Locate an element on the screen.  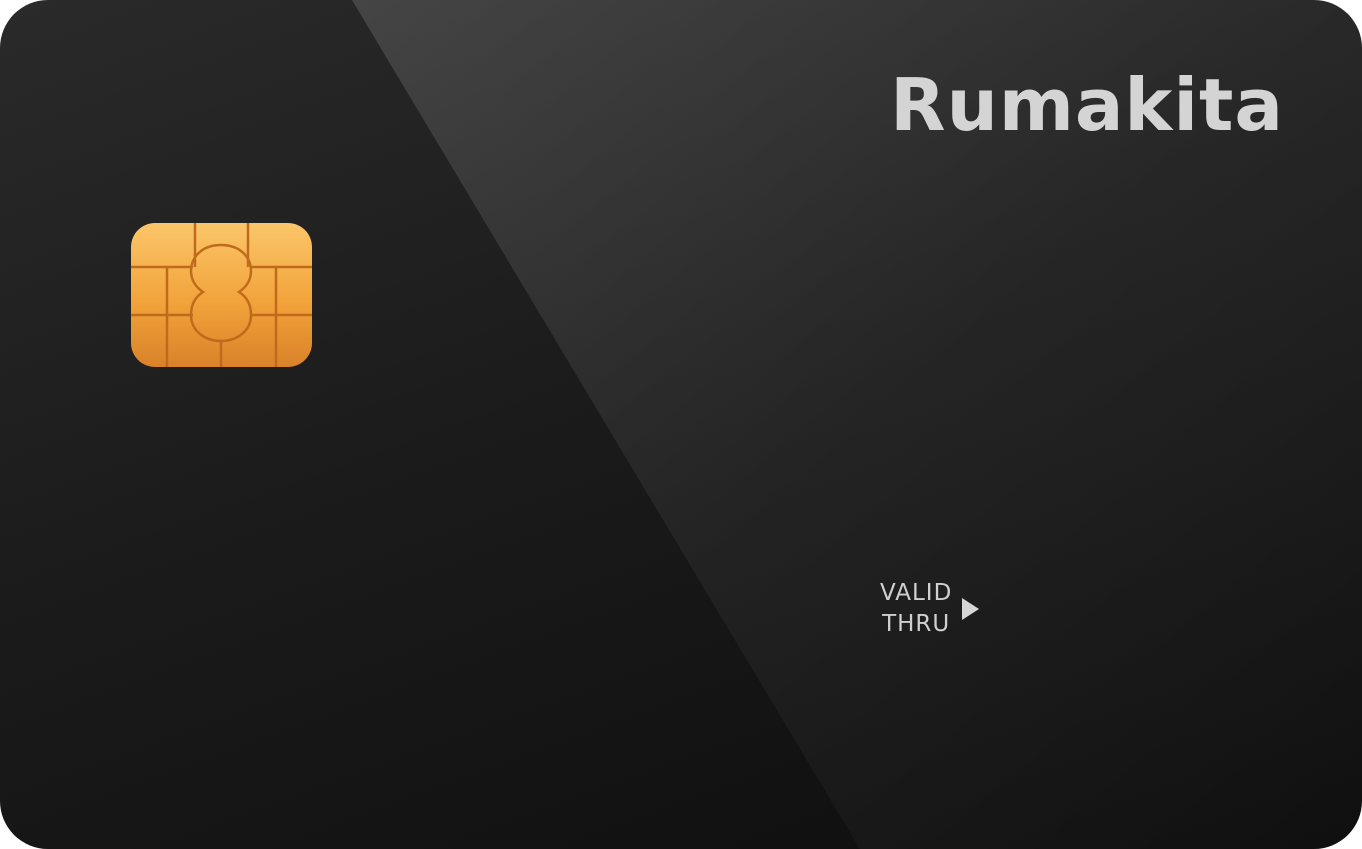
valid-label: VALID is located at coordinates (916, 593).